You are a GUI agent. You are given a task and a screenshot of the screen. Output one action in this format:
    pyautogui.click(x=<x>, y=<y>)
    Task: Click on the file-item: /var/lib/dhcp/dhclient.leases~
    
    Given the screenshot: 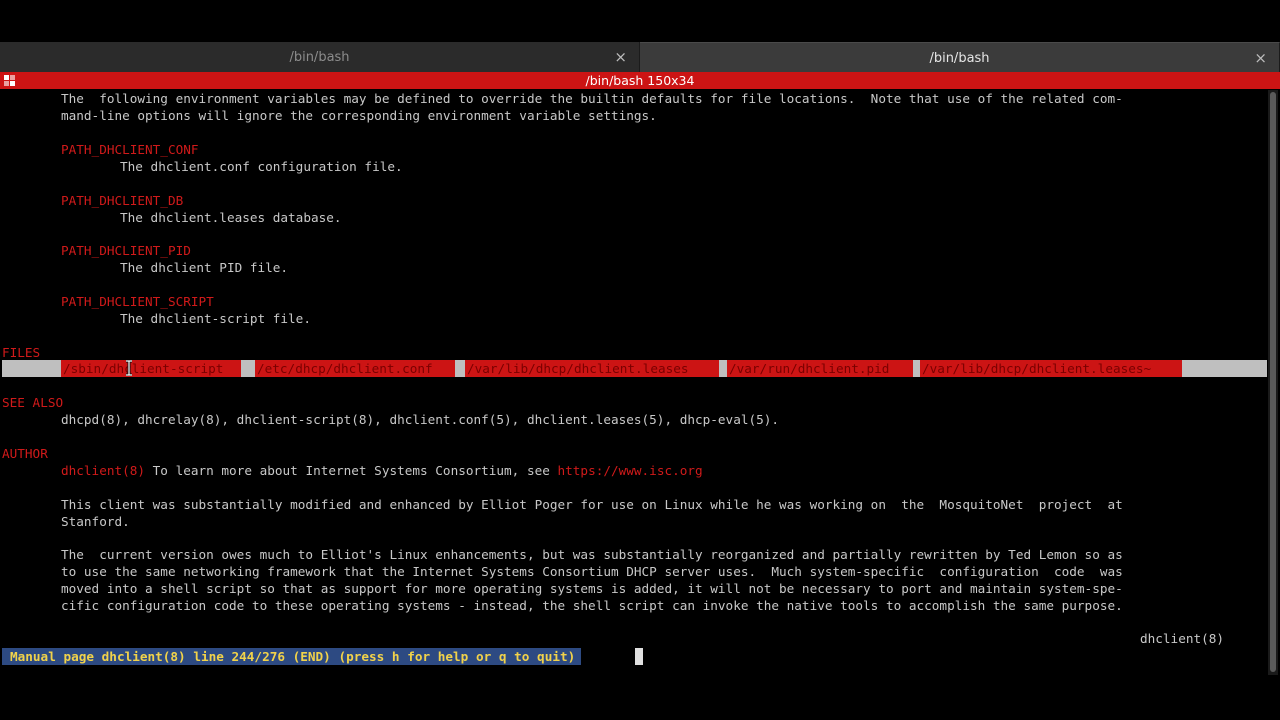 What is the action you would take?
    pyautogui.click(x=1051, y=368)
    